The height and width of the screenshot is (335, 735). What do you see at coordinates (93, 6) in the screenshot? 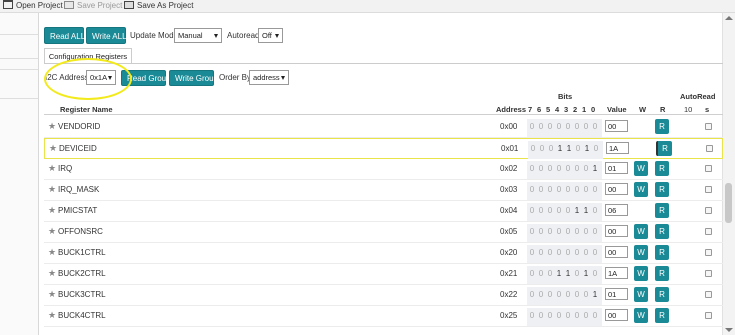
I see `save-project-button: Save Project` at bounding box center [93, 6].